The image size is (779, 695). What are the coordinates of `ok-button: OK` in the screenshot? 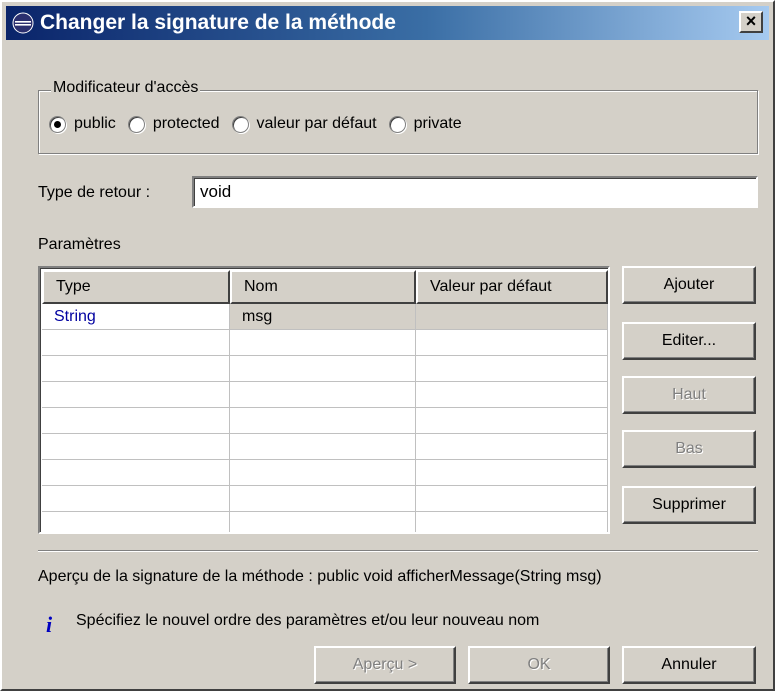 It's located at (539, 665).